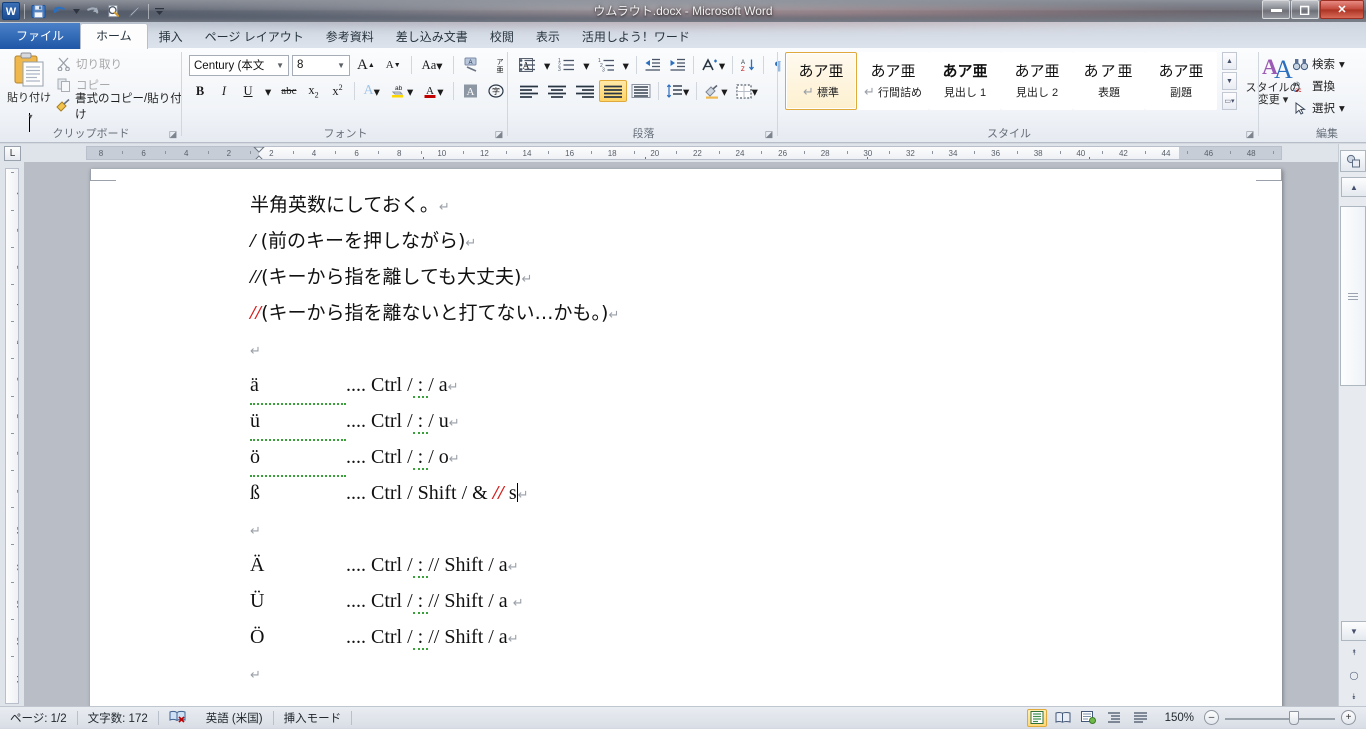 The width and height of the screenshot is (1366, 729). Describe the element at coordinates (700, 565) in the screenshot. I see `document-line: Ä .... Ctrl / : // Shift / a↵` at that location.